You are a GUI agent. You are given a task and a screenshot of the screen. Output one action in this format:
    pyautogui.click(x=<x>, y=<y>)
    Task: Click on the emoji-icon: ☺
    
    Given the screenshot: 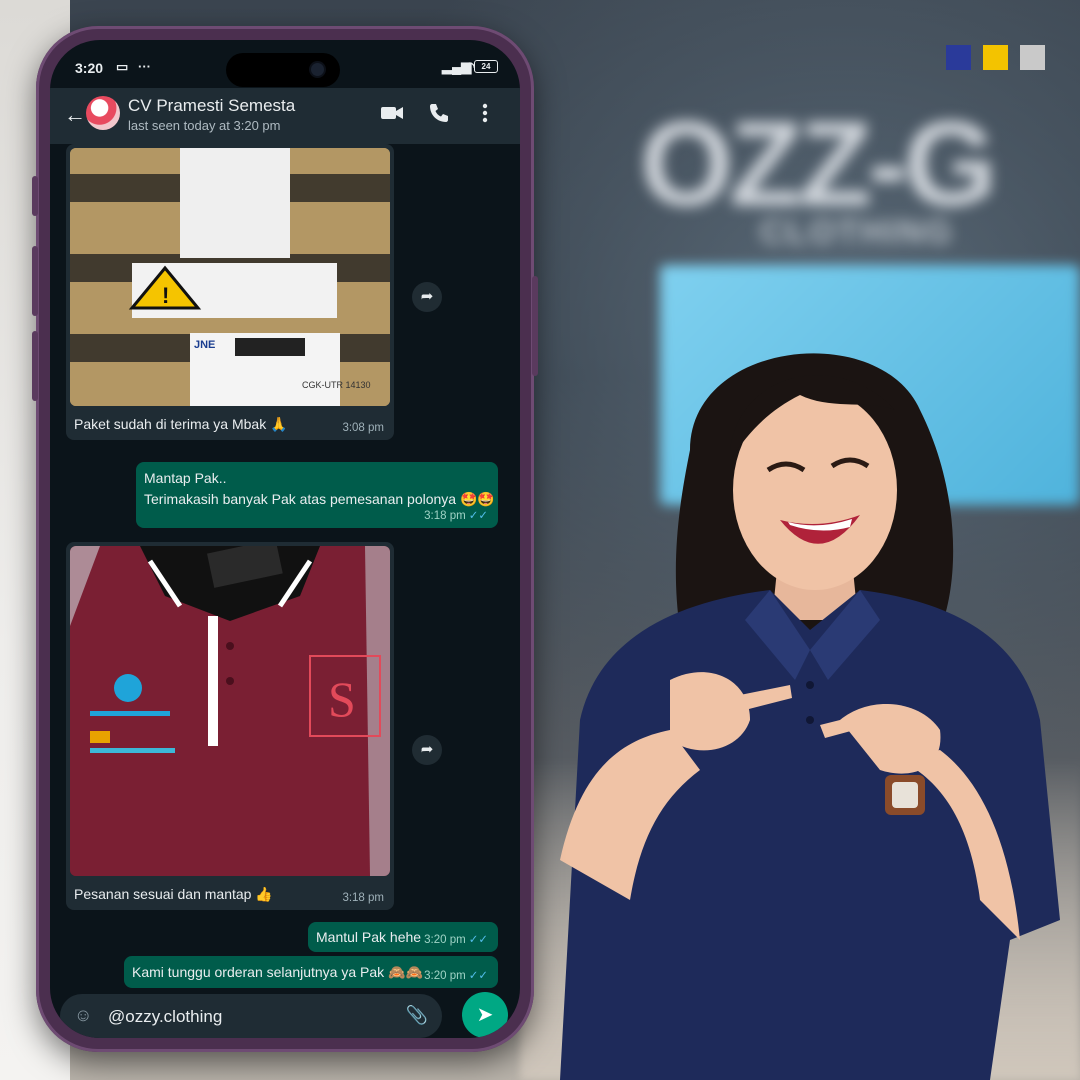 What is the action you would take?
    pyautogui.click(x=83, y=1015)
    